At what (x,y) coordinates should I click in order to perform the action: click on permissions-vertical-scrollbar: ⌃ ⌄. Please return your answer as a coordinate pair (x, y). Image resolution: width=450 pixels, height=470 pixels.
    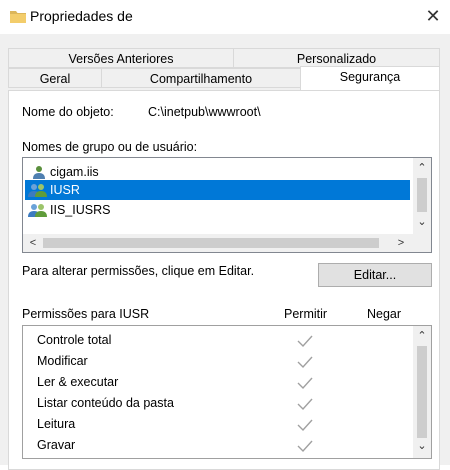
    Looking at the image, I should click on (422, 392).